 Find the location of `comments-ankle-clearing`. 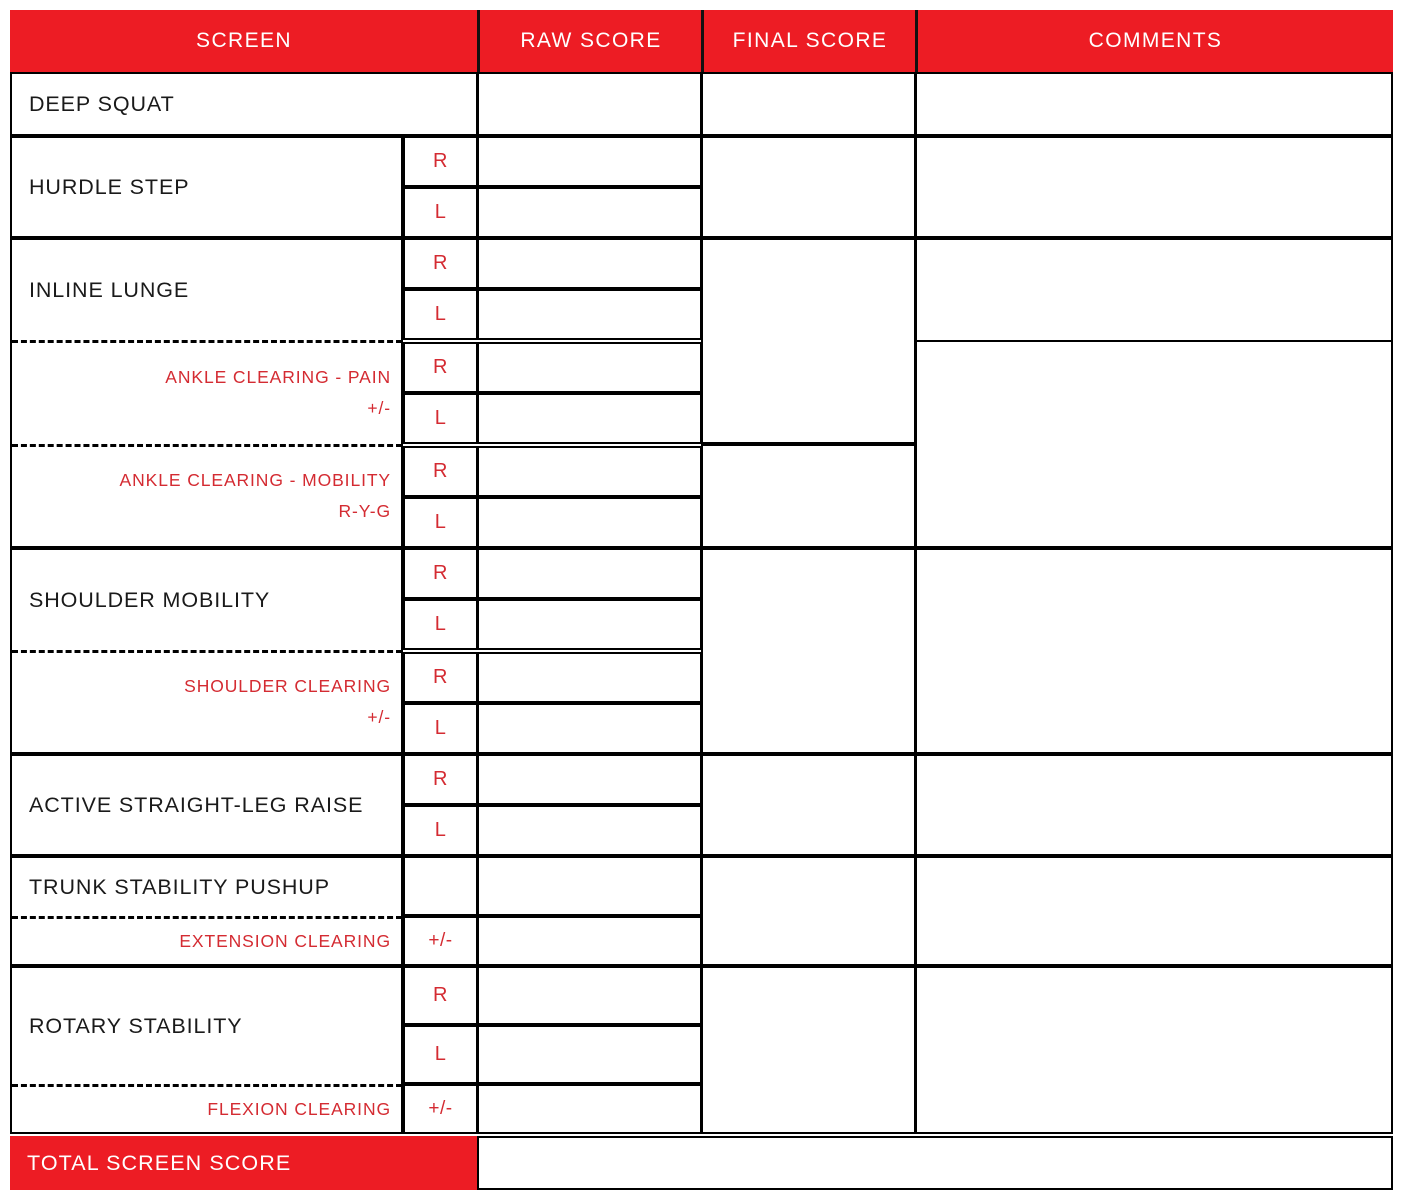

comments-ankle-clearing is located at coordinates (1154, 444).